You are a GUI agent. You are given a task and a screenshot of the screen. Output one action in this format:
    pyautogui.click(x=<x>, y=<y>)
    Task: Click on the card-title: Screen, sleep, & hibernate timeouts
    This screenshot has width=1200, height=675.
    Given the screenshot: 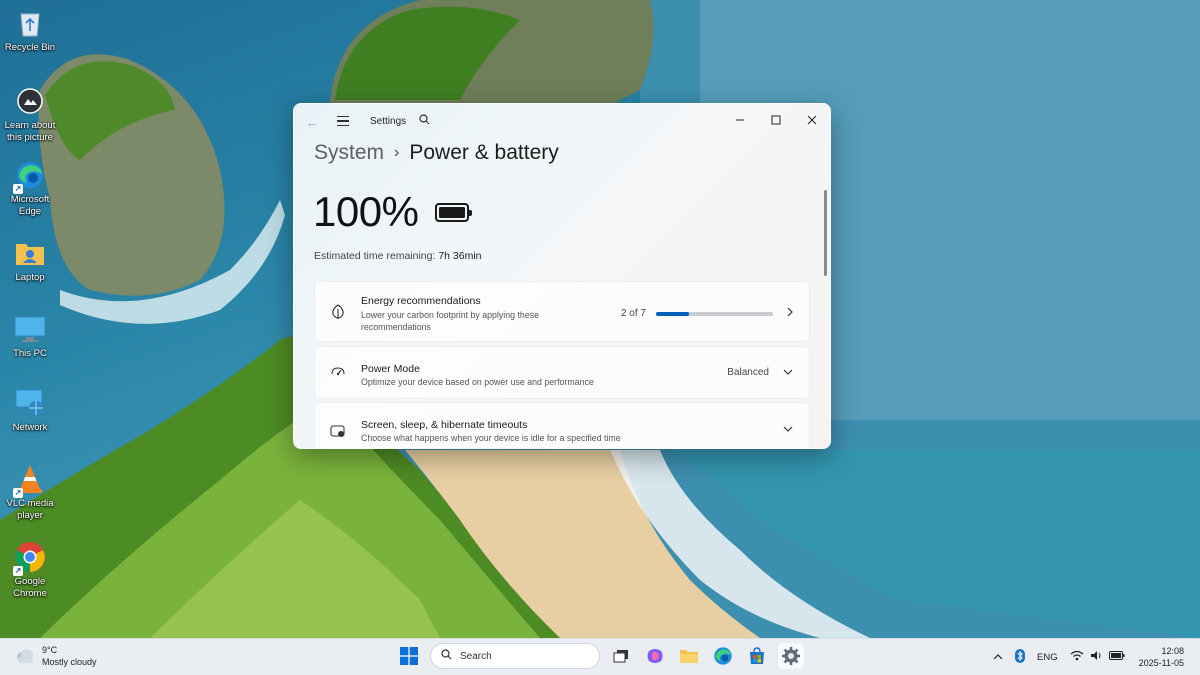 What is the action you would take?
    pyautogui.click(x=444, y=425)
    